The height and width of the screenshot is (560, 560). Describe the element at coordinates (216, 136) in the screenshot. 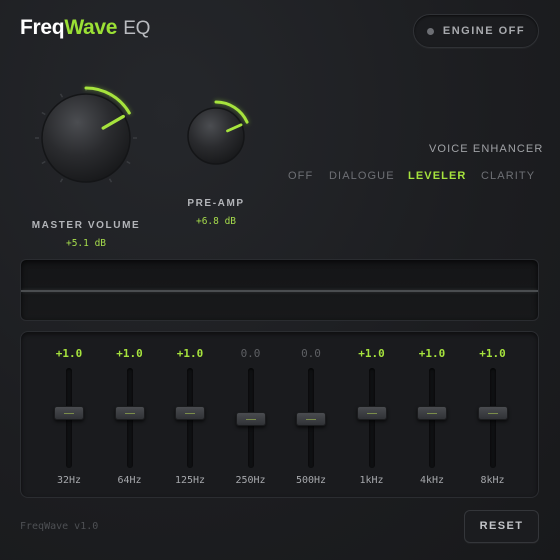

I see `pre-amp-knob` at that location.